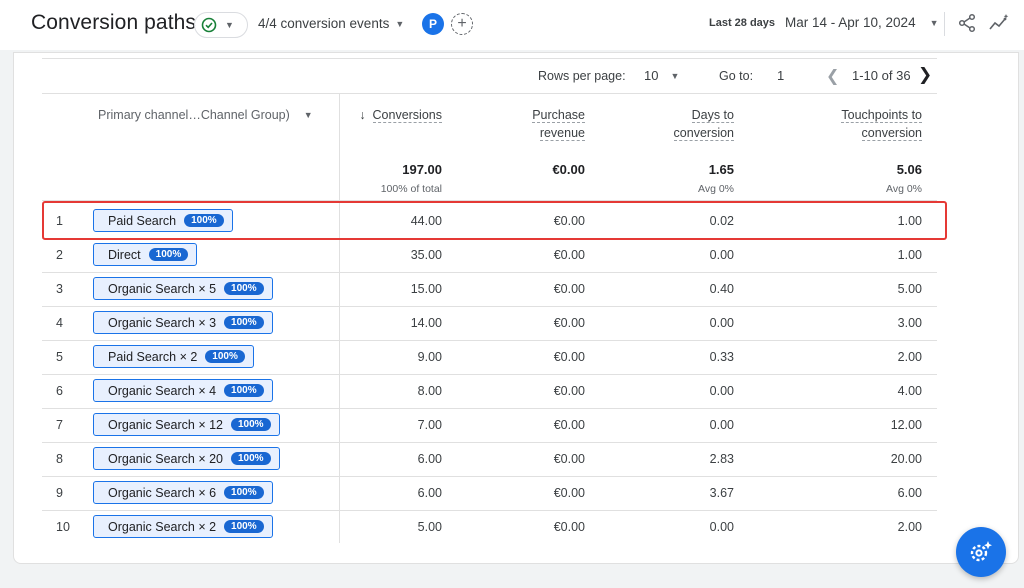 This screenshot has height=588, width=1024. I want to click on row-index: 7, so click(59, 425).